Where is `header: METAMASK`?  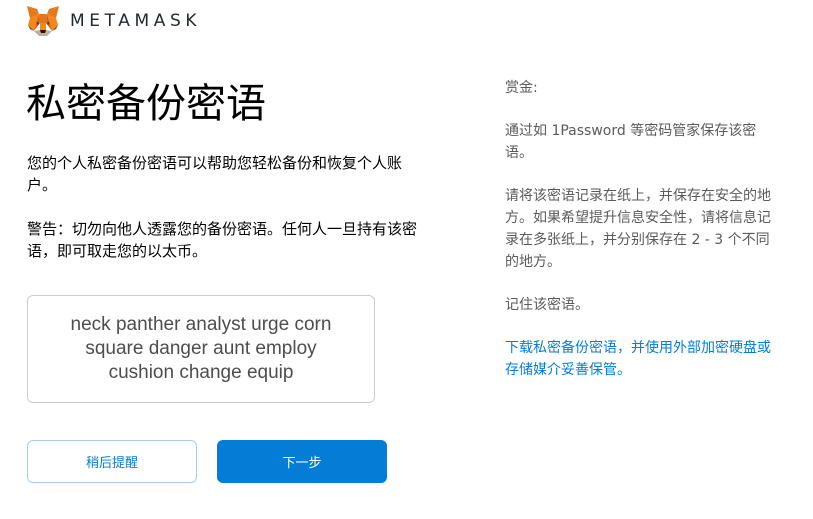 header: METAMASK is located at coordinates (113, 21).